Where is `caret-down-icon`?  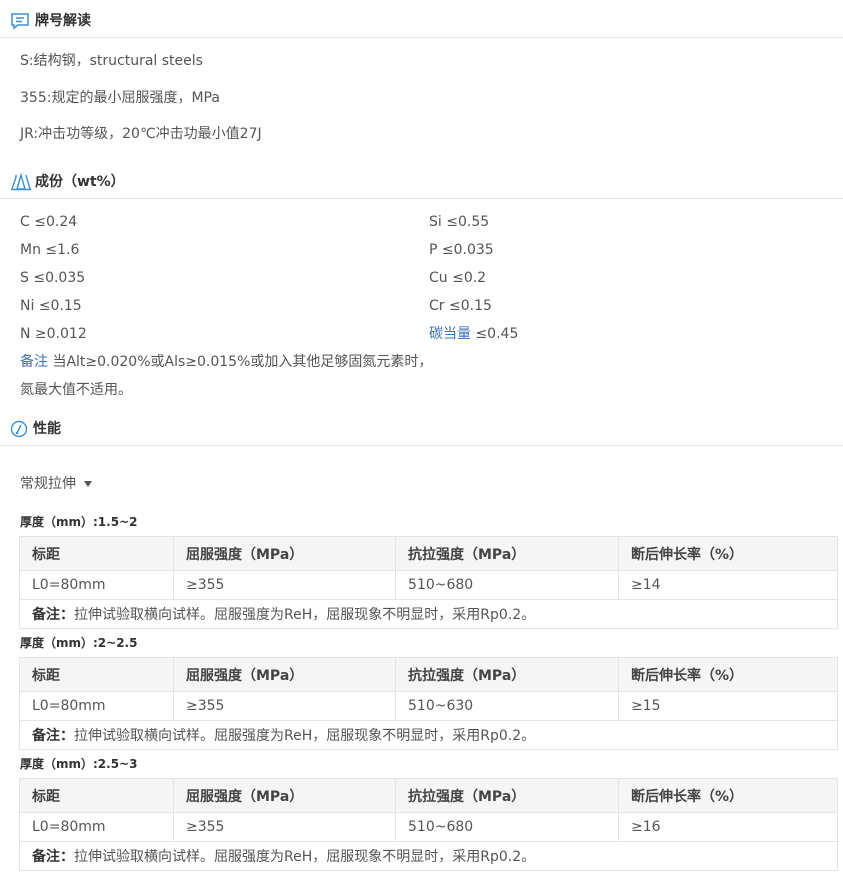
caret-down-icon is located at coordinates (88, 484).